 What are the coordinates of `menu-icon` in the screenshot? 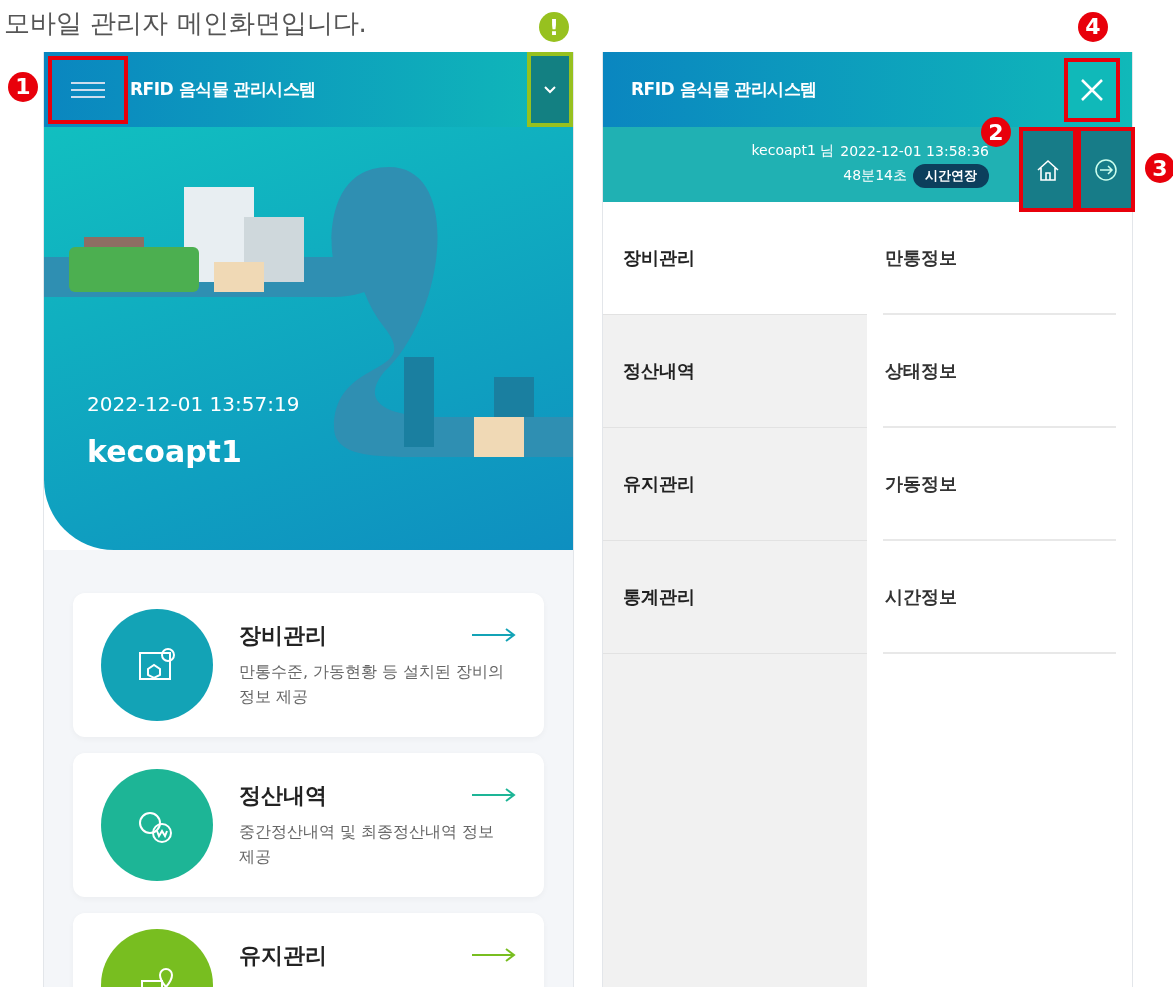 It's located at (88, 89).